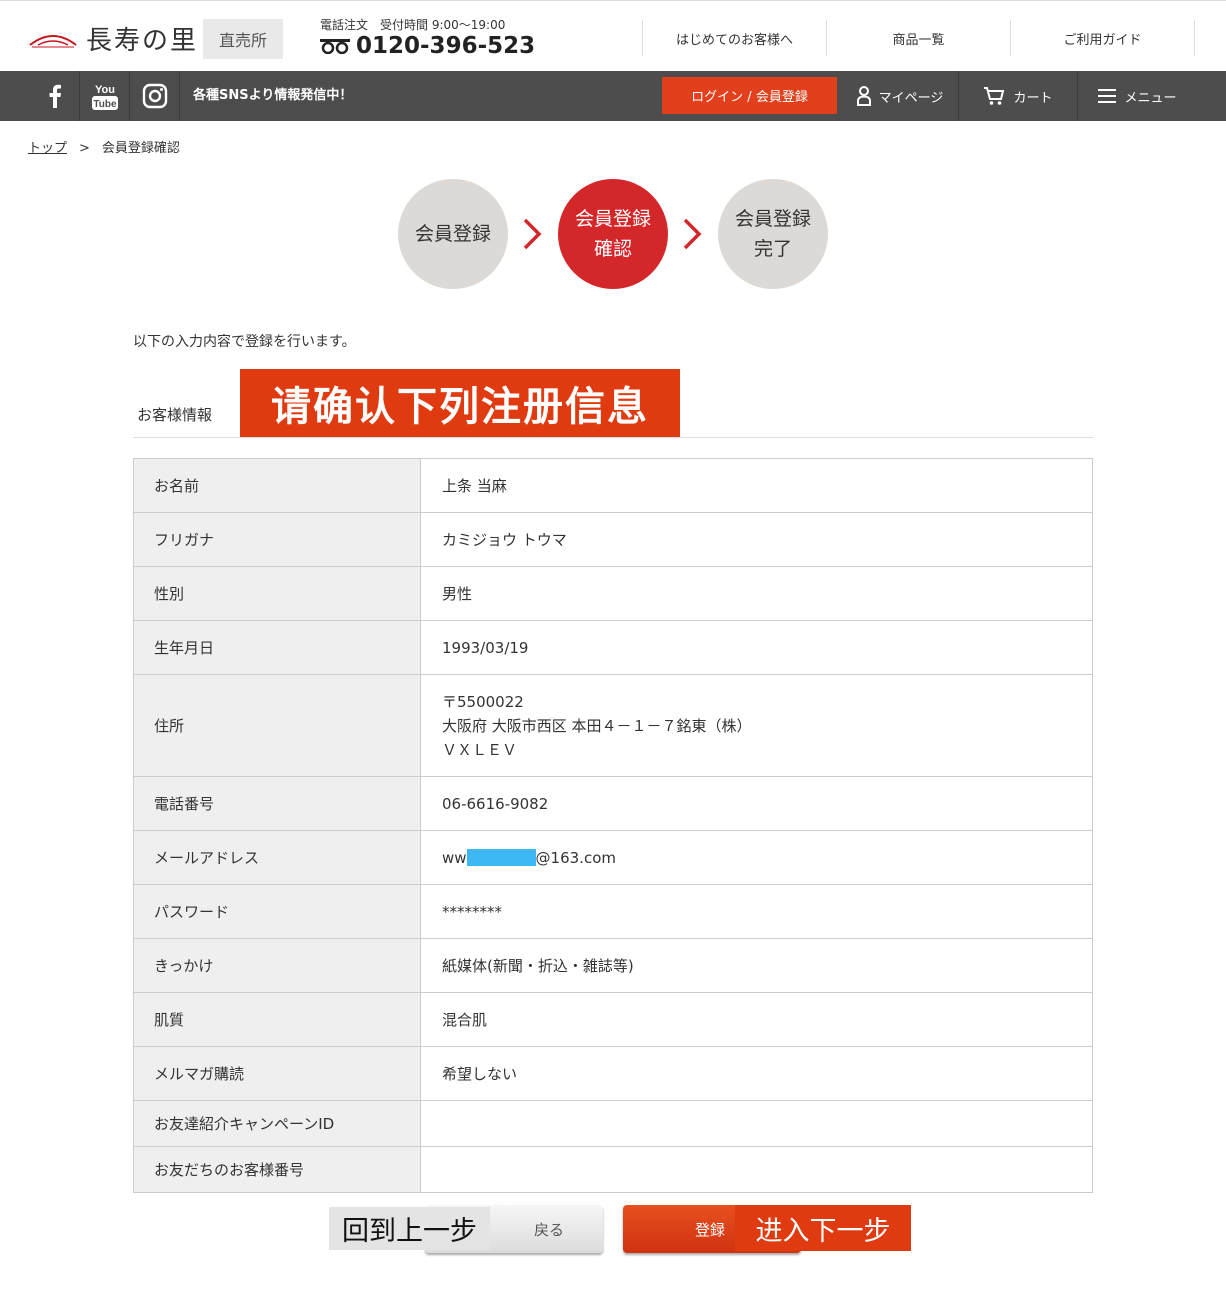 The height and width of the screenshot is (1308, 1226). I want to click on login-register-button: ログイン / 会員登録, so click(749, 95).